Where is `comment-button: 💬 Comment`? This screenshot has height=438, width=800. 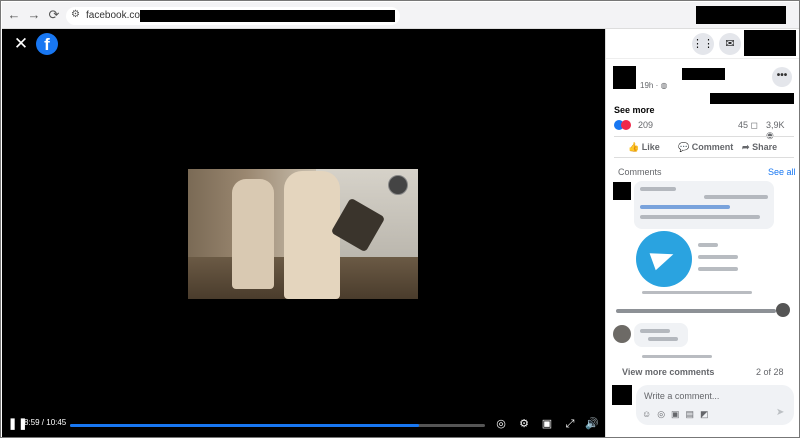
comment-button: 💬 Comment is located at coordinates (705, 147).